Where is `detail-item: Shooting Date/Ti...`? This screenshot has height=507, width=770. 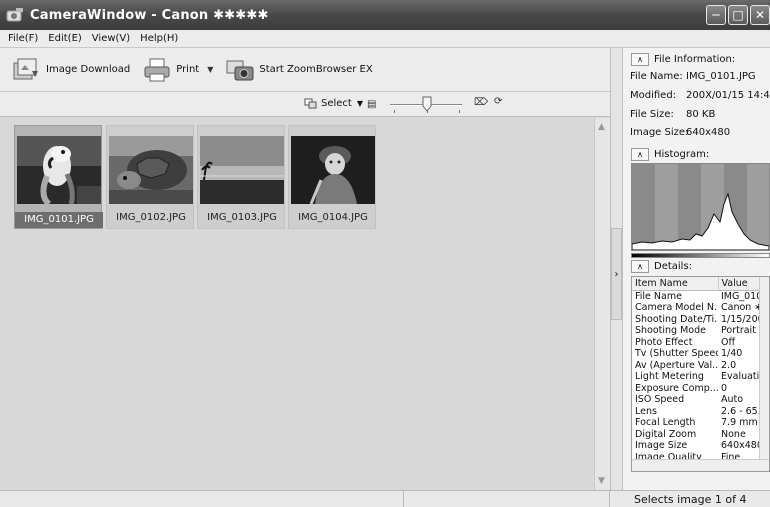
detail-item: Shooting Date/Ti... is located at coordinates (676, 319).